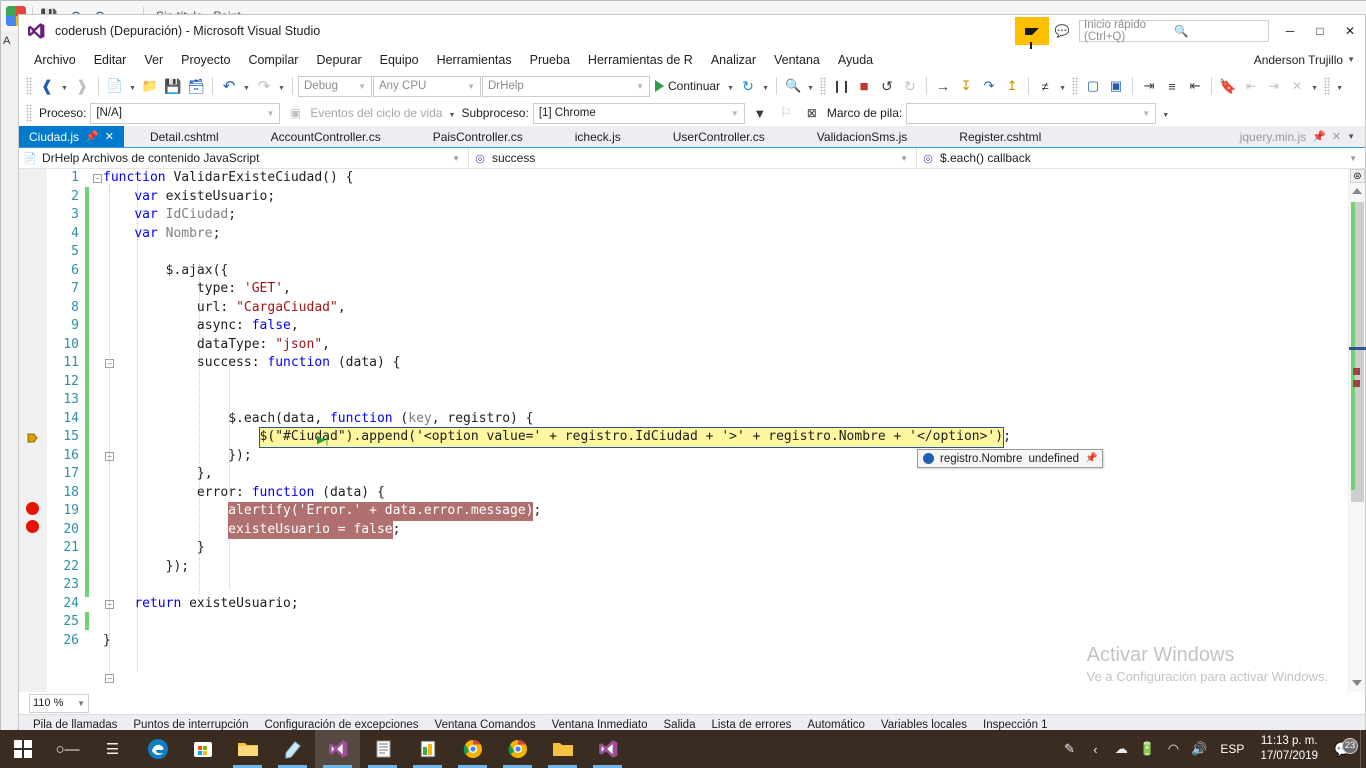  I want to click on bookmark-icon: 🔖, so click(1228, 86).